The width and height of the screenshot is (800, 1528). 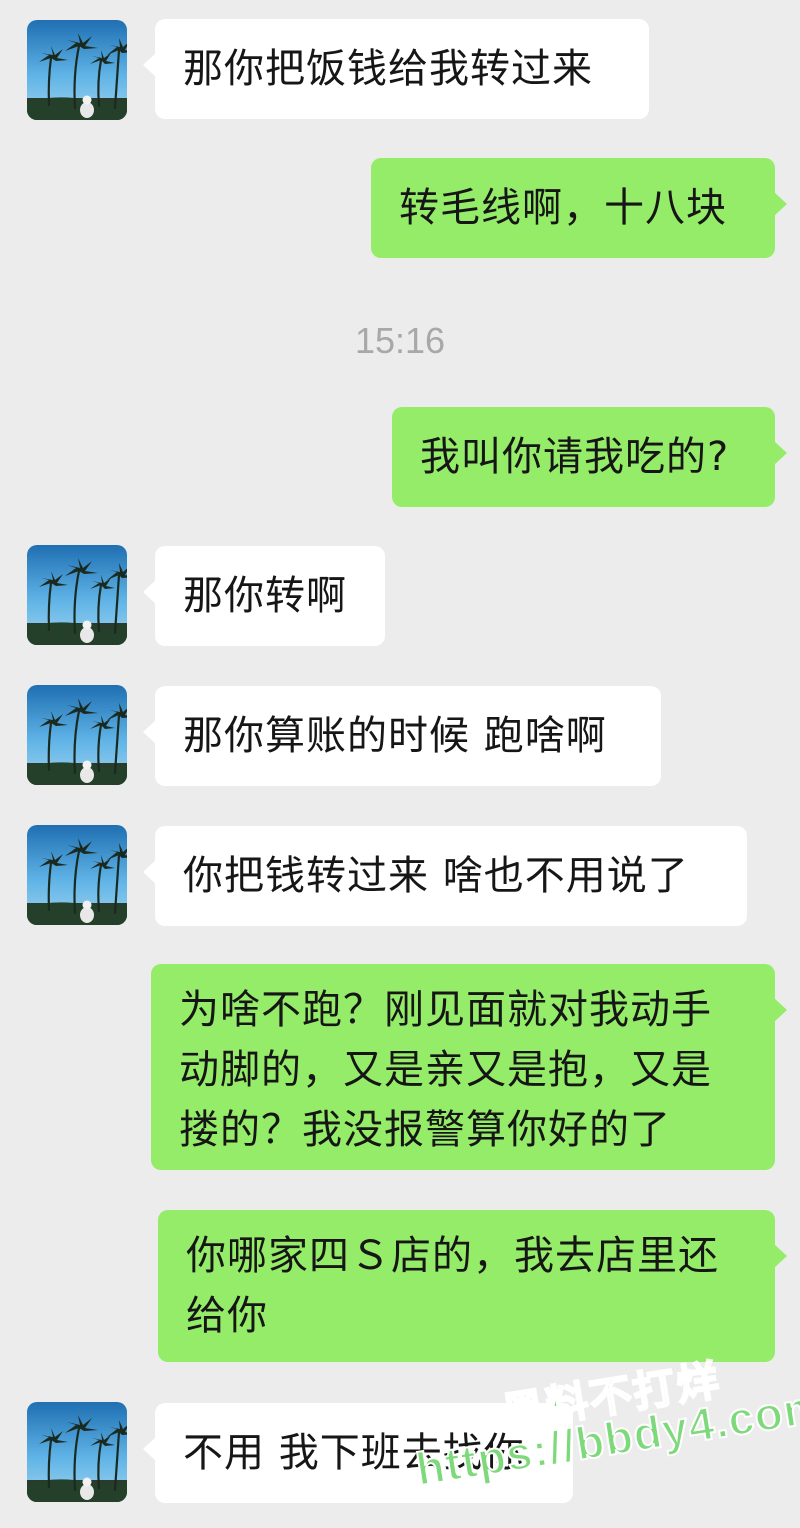 I want to click on message-text: 那你算账的时候 跑啥啊, so click(x=395, y=736).